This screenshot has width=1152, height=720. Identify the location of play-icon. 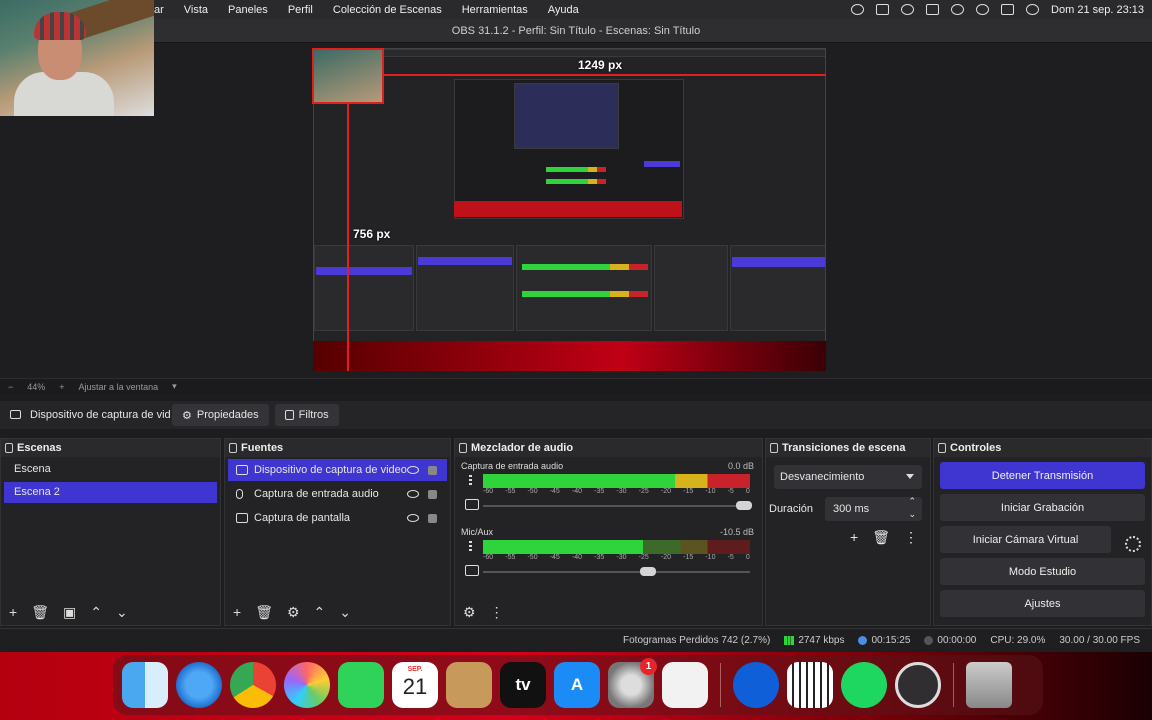
(908, 9).